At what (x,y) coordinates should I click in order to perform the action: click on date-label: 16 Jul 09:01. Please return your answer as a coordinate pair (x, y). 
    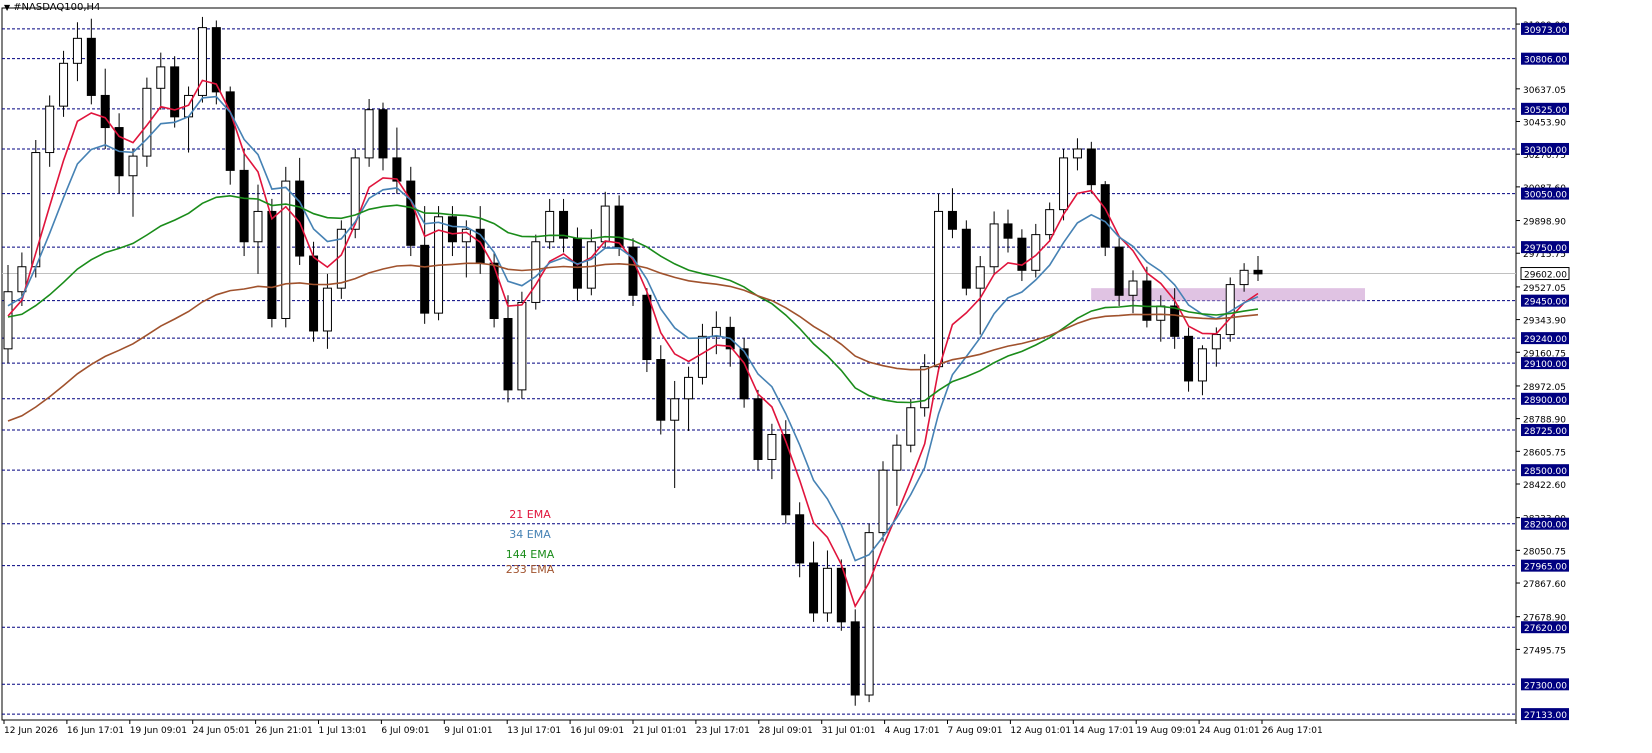
    Looking at the image, I should click on (597, 731).